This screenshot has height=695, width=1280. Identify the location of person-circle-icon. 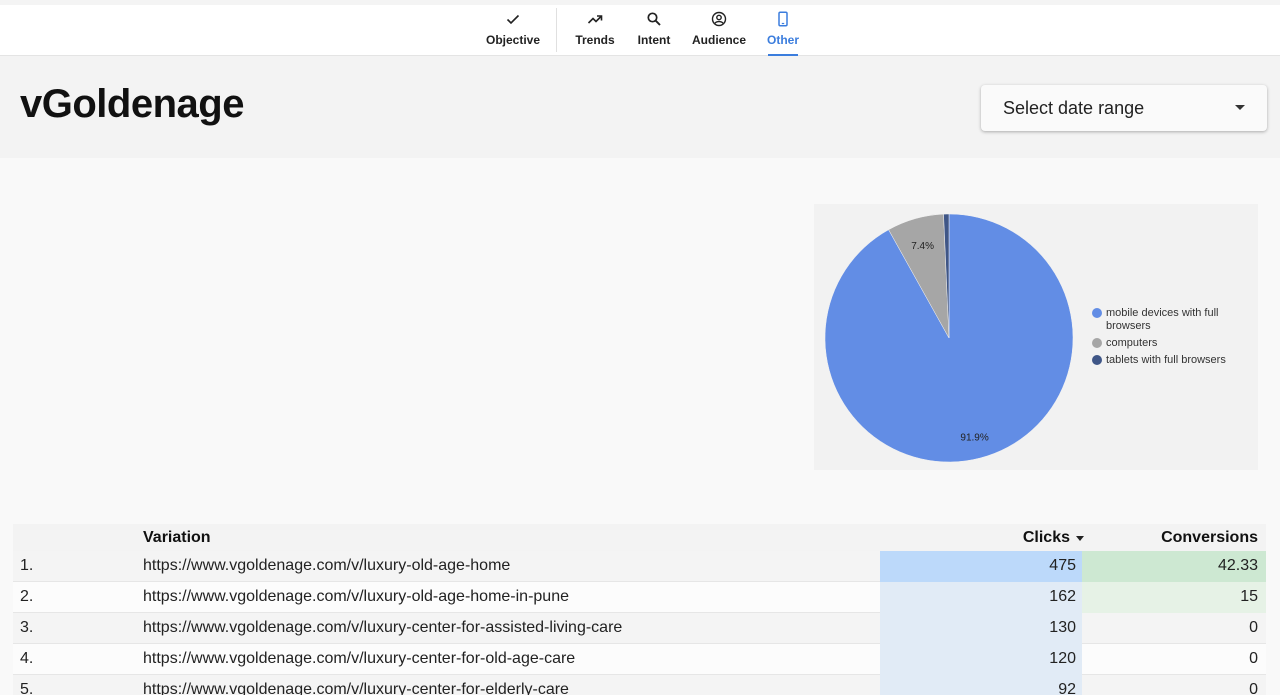
(719, 19).